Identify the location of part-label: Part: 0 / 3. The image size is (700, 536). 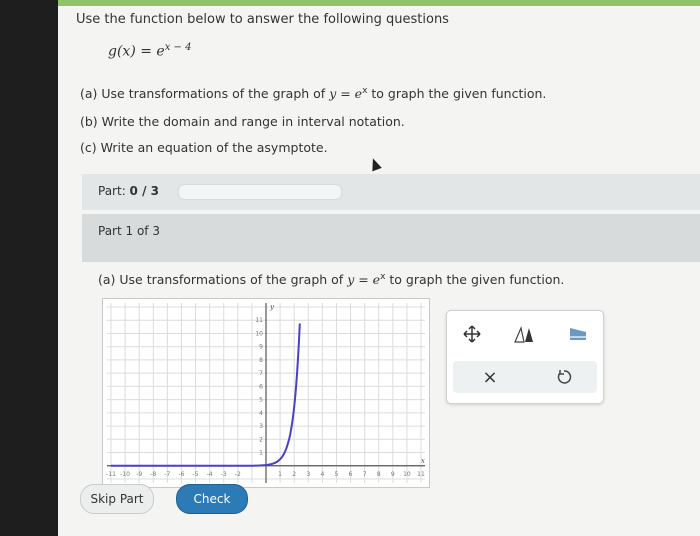
(128, 191).